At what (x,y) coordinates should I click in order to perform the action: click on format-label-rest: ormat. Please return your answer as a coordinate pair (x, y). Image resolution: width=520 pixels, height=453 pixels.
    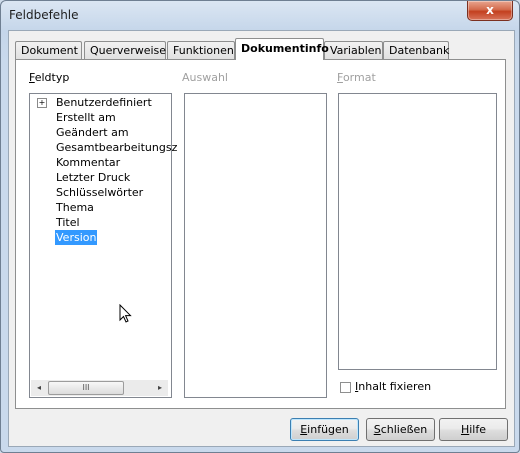
    Looking at the image, I should click on (359, 77).